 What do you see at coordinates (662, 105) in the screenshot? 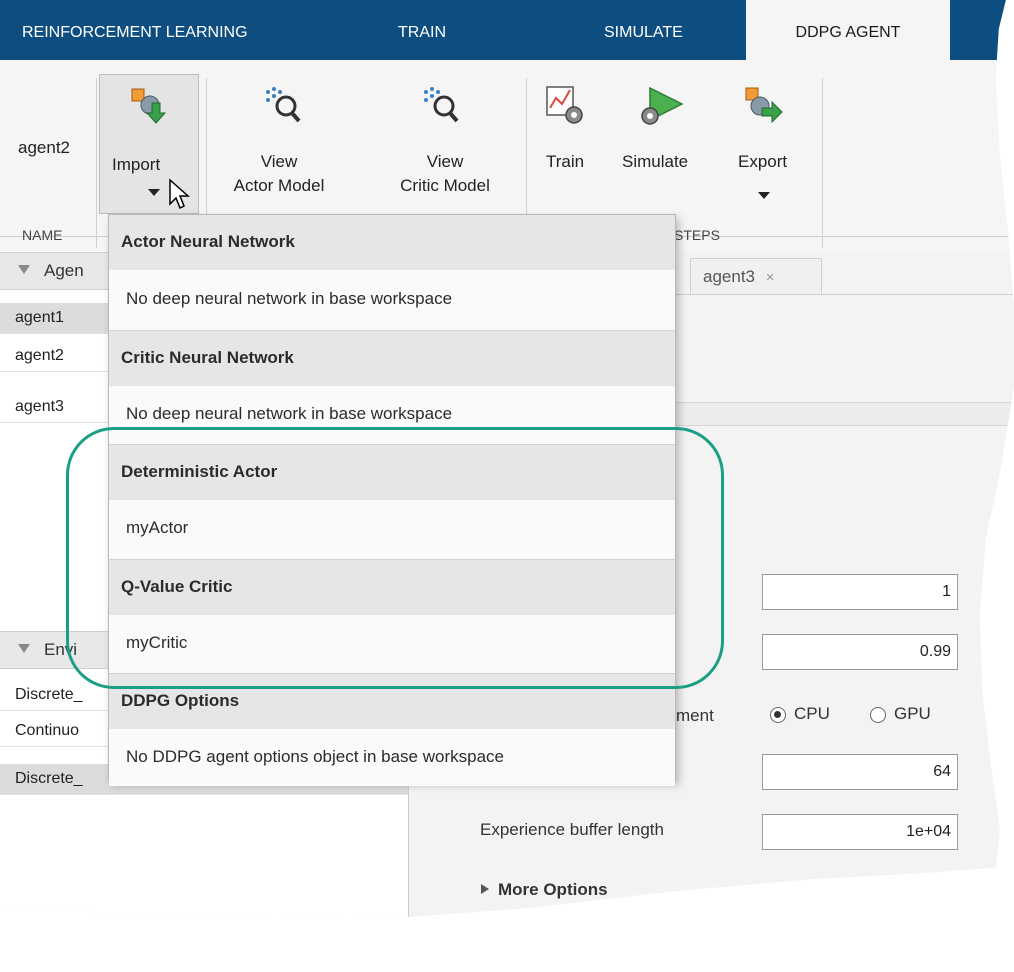
I see `simulate-icon` at bounding box center [662, 105].